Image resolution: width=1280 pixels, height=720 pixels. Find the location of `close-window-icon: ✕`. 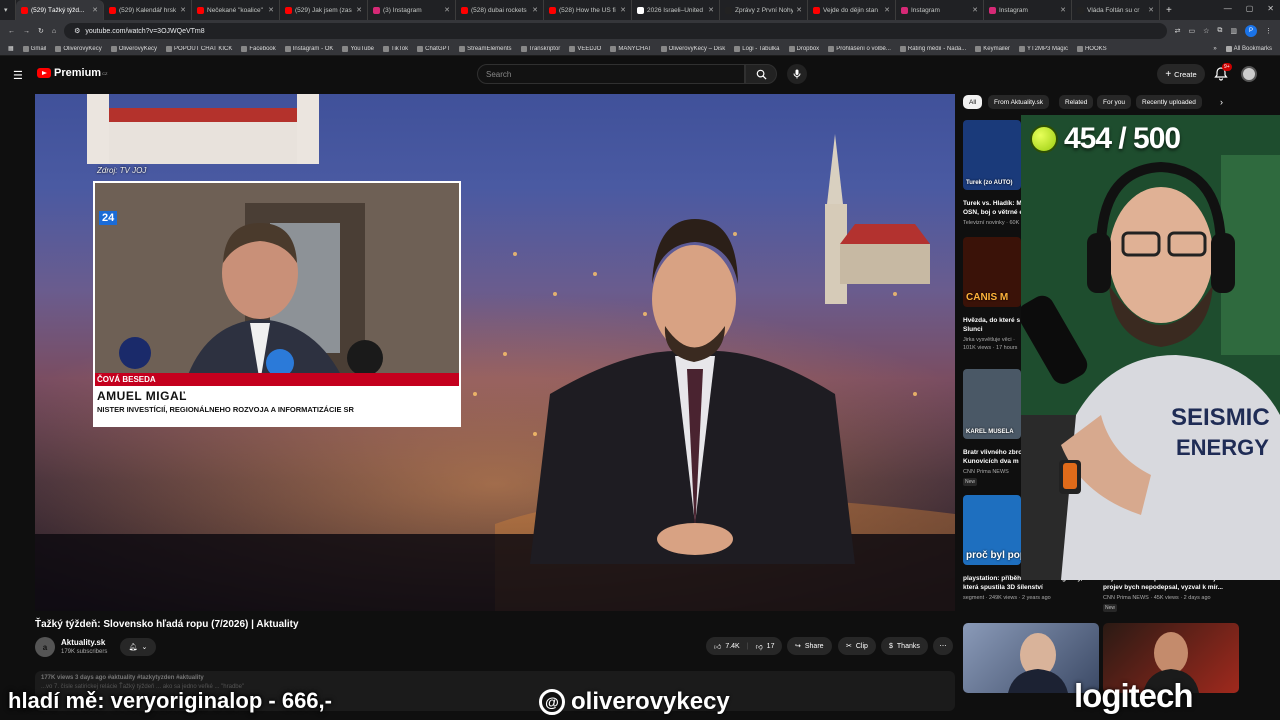

close-window-icon: ✕ is located at coordinates (1270, 8).